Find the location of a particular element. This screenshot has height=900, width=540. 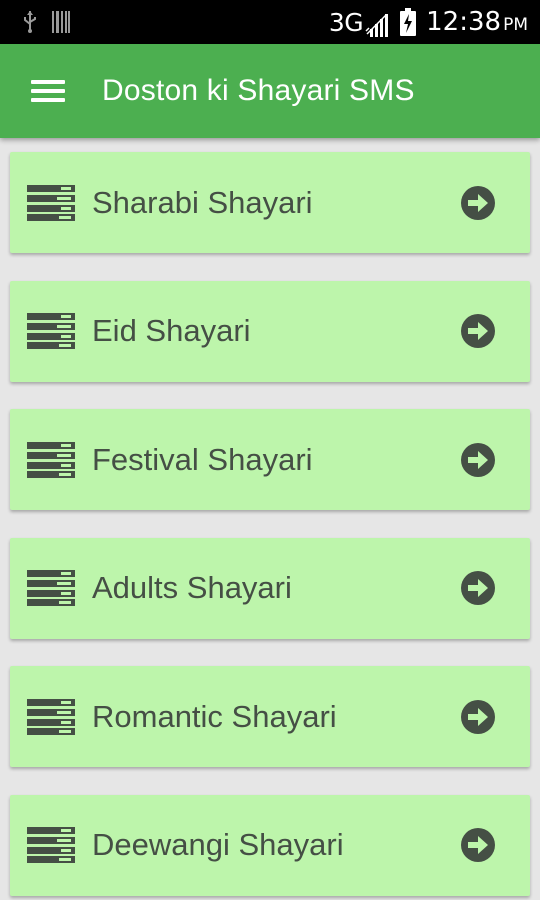

status-bar: 3G 12:38 PM is located at coordinates (270, 22).